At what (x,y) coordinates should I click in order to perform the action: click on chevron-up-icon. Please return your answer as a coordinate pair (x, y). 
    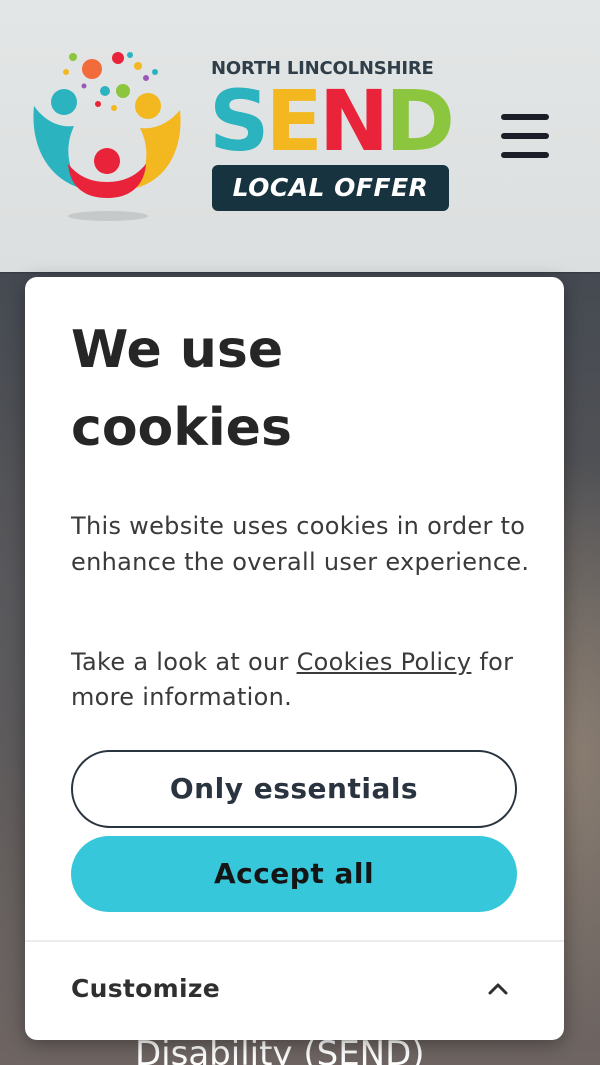
    Looking at the image, I should click on (498, 989).